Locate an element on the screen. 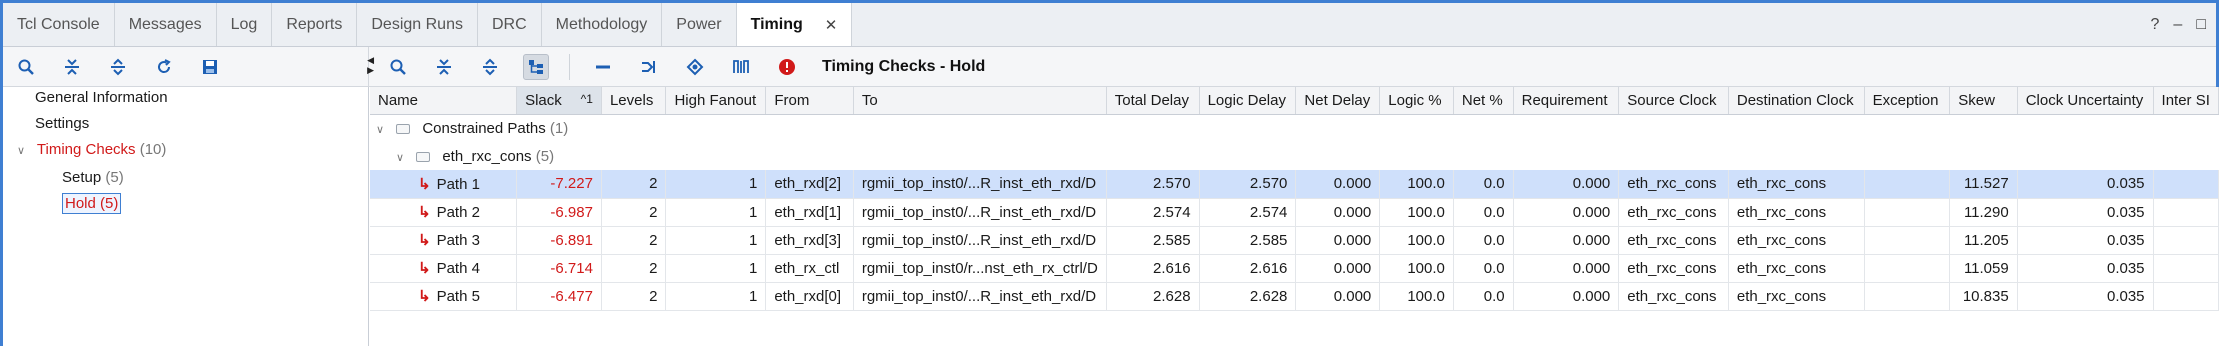 The width and height of the screenshot is (2219, 346). maximize-icon: □ is located at coordinates (2201, 25).